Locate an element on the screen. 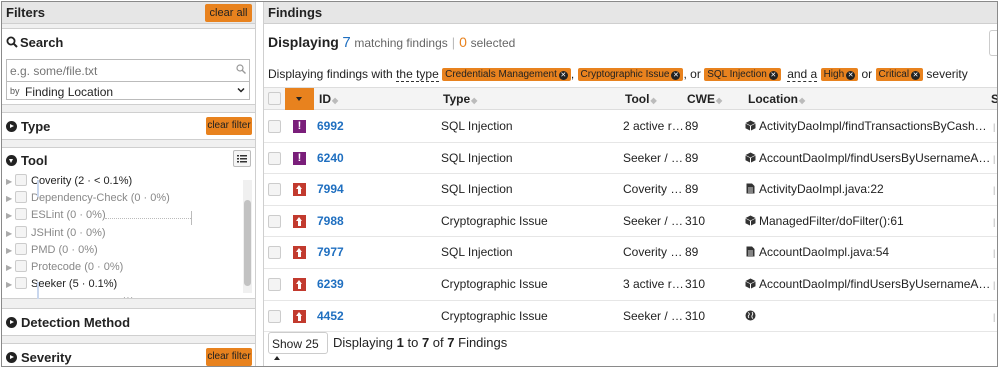  filter-severity-label: and a is located at coordinates (802, 74).